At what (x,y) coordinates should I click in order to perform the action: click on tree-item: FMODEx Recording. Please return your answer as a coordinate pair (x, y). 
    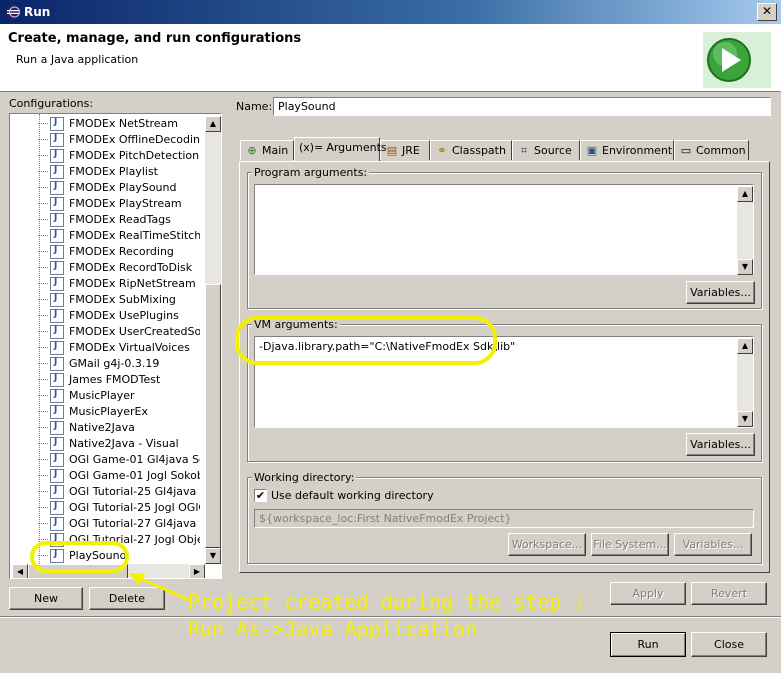
    Looking at the image, I should click on (105, 252).